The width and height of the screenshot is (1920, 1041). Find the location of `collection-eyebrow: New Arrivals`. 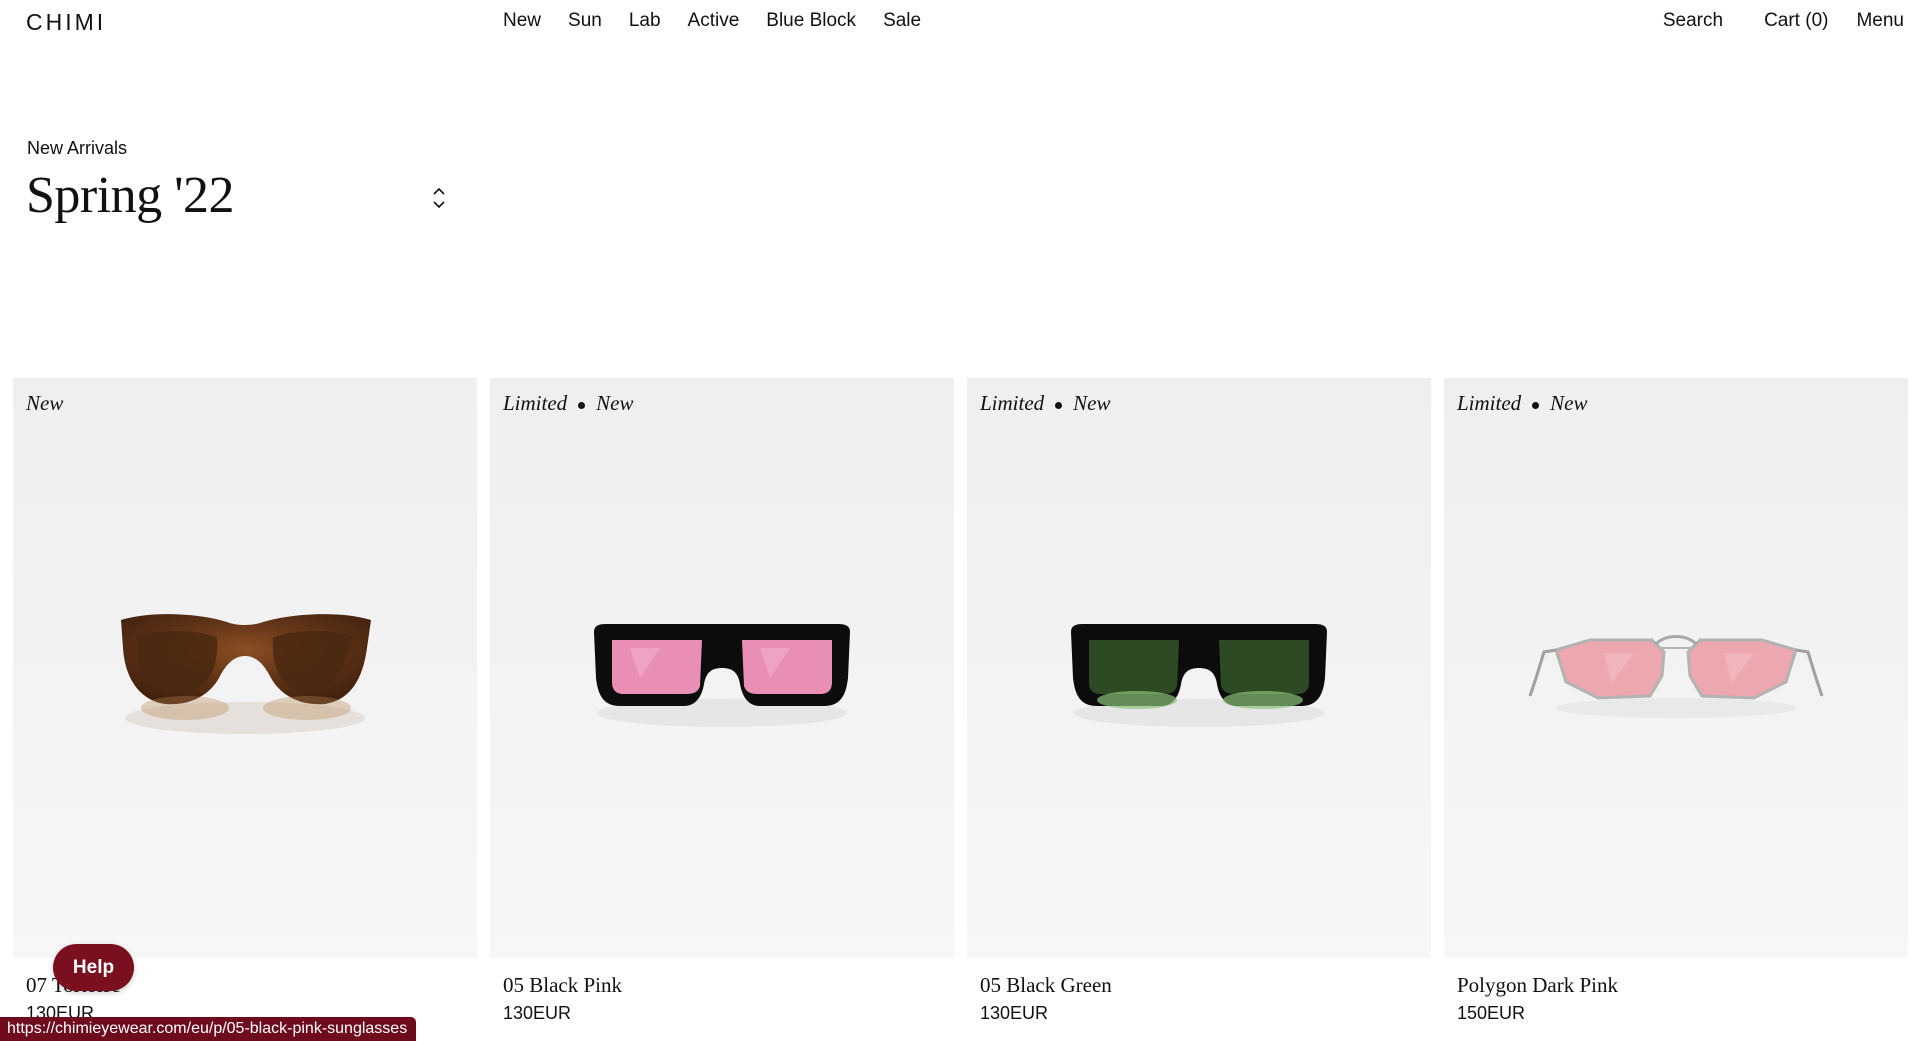

collection-eyebrow: New Arrivals is located at coordinates (77, 148).